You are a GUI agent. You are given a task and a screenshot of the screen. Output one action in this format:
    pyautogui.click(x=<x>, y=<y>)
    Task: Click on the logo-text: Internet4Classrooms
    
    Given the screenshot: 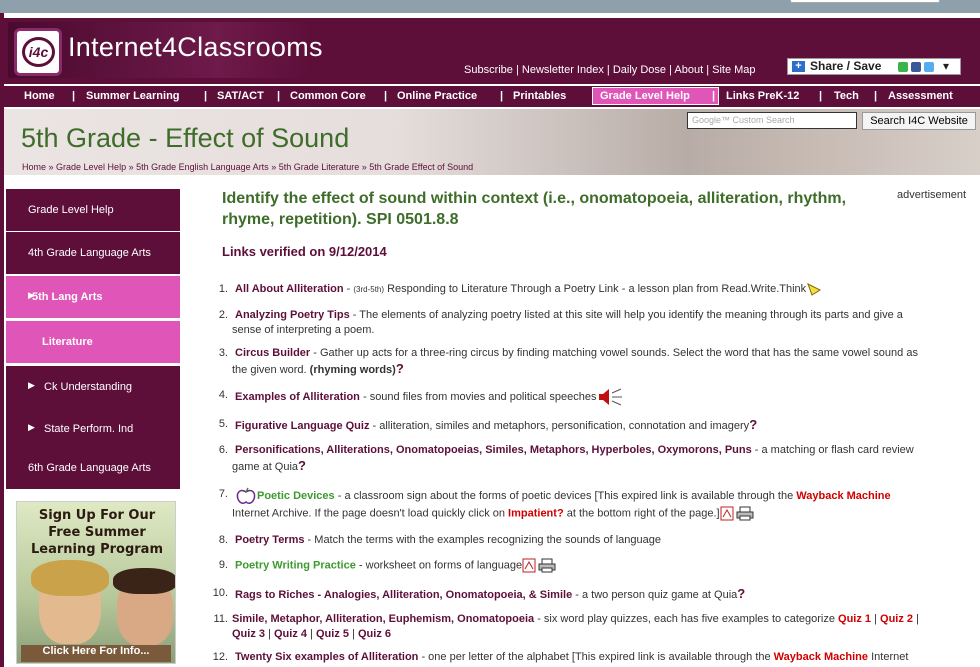 What is the action you would take?
    pyautogui.click(x=195, y=47)
    